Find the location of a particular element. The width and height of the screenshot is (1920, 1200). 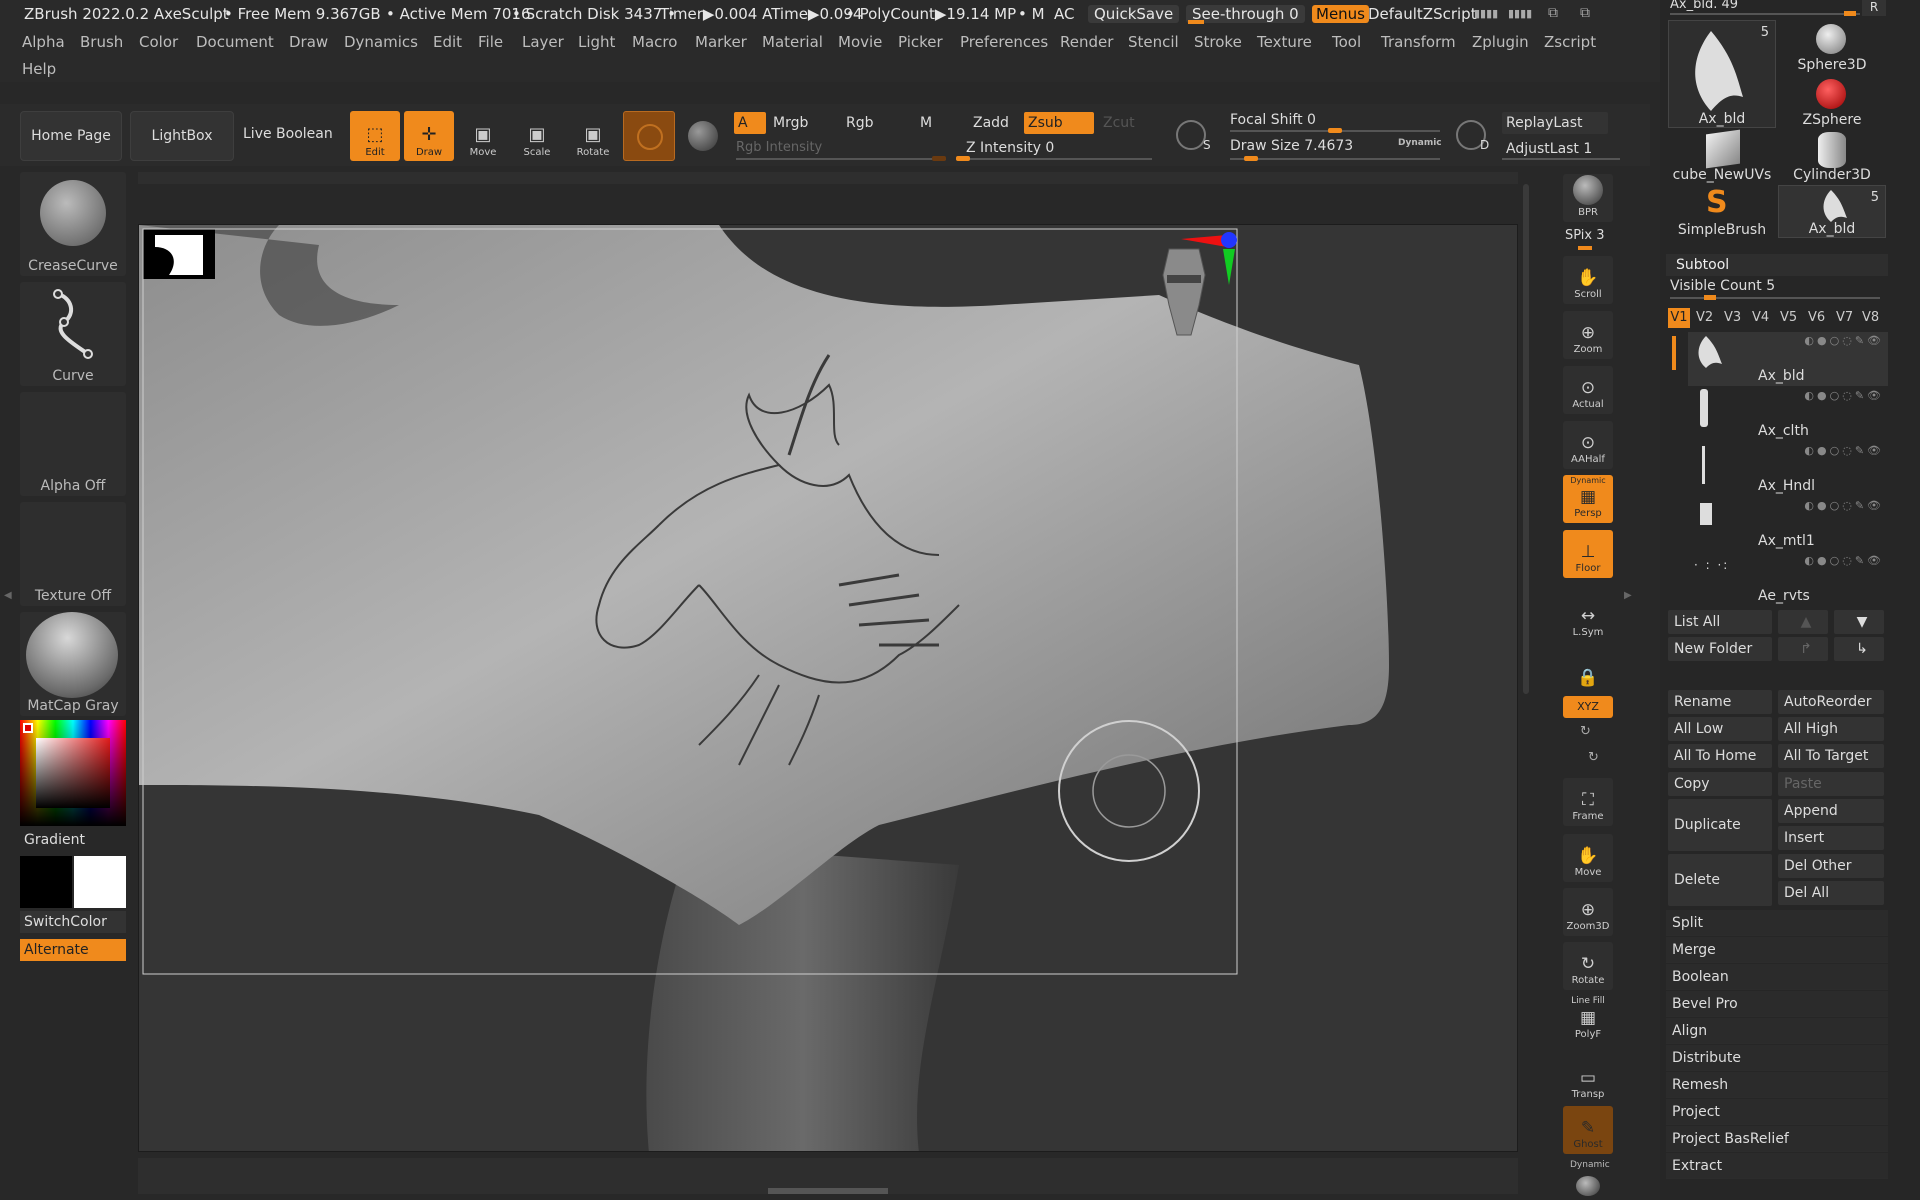

draw-size-track is located at coordinates (1335, 159).